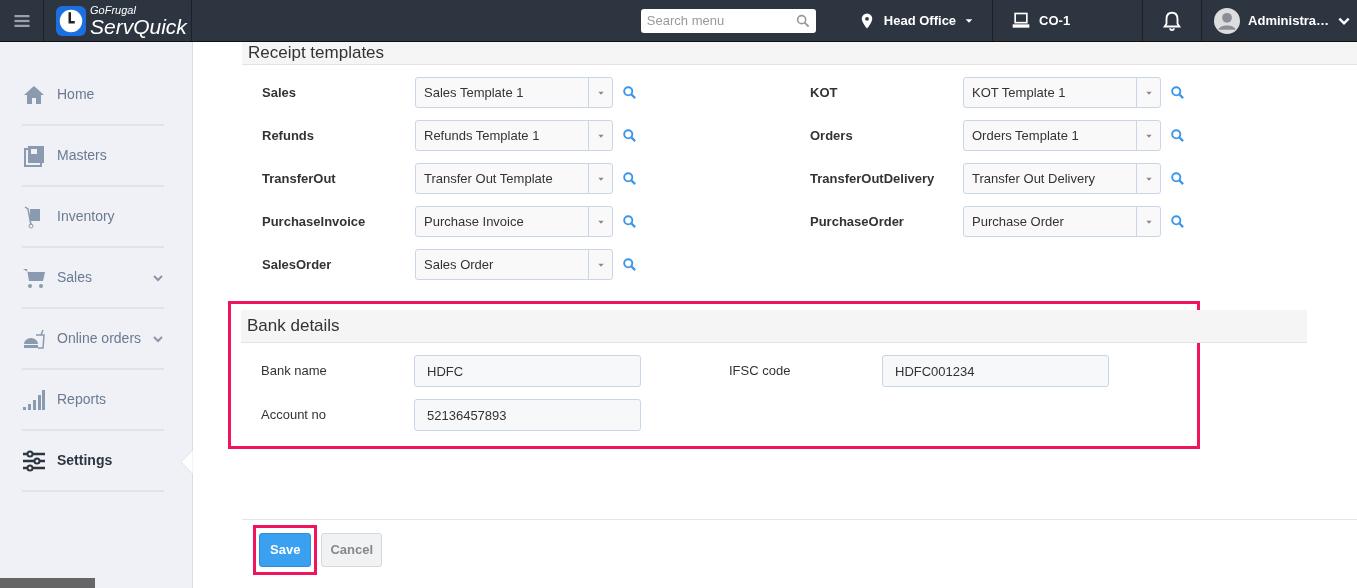  I want to click on computer-icon, so click(1021, 20).